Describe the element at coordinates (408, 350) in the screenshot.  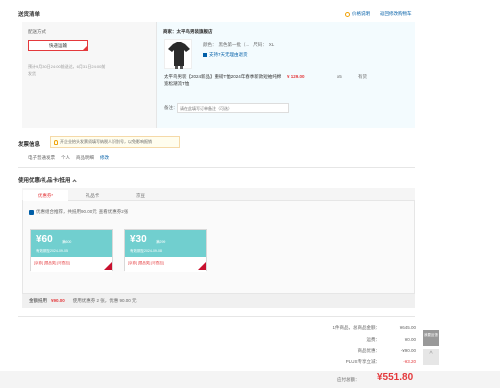
I see `summary-value: -¥90.00` at that location.